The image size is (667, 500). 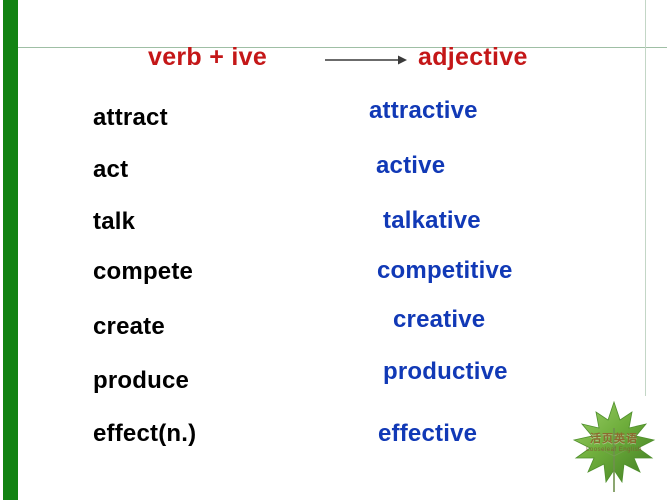 I want to click on verb-word: produce, so click(x=141, y=380).